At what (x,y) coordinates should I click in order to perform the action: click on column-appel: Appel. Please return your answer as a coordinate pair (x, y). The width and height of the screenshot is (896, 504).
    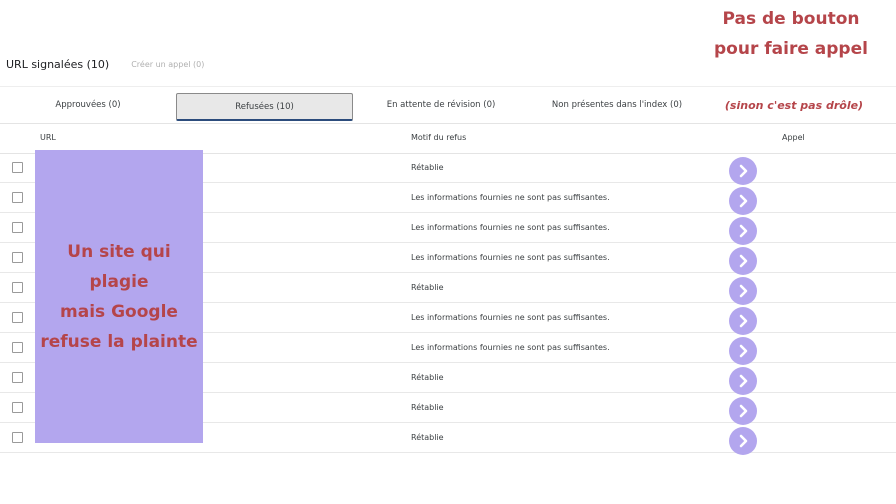
    Looking at the image, I should click on (793, 137).